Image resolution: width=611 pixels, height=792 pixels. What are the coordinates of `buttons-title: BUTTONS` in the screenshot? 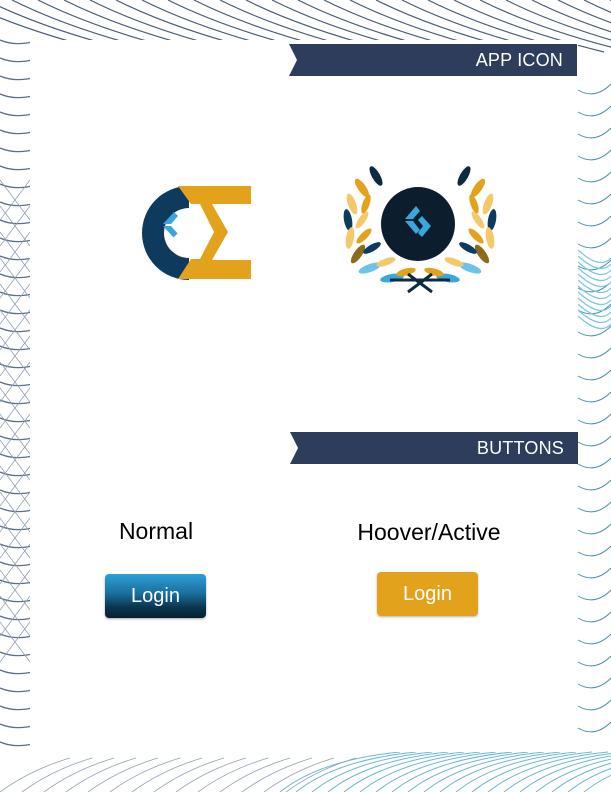 It's located at (520, 447).